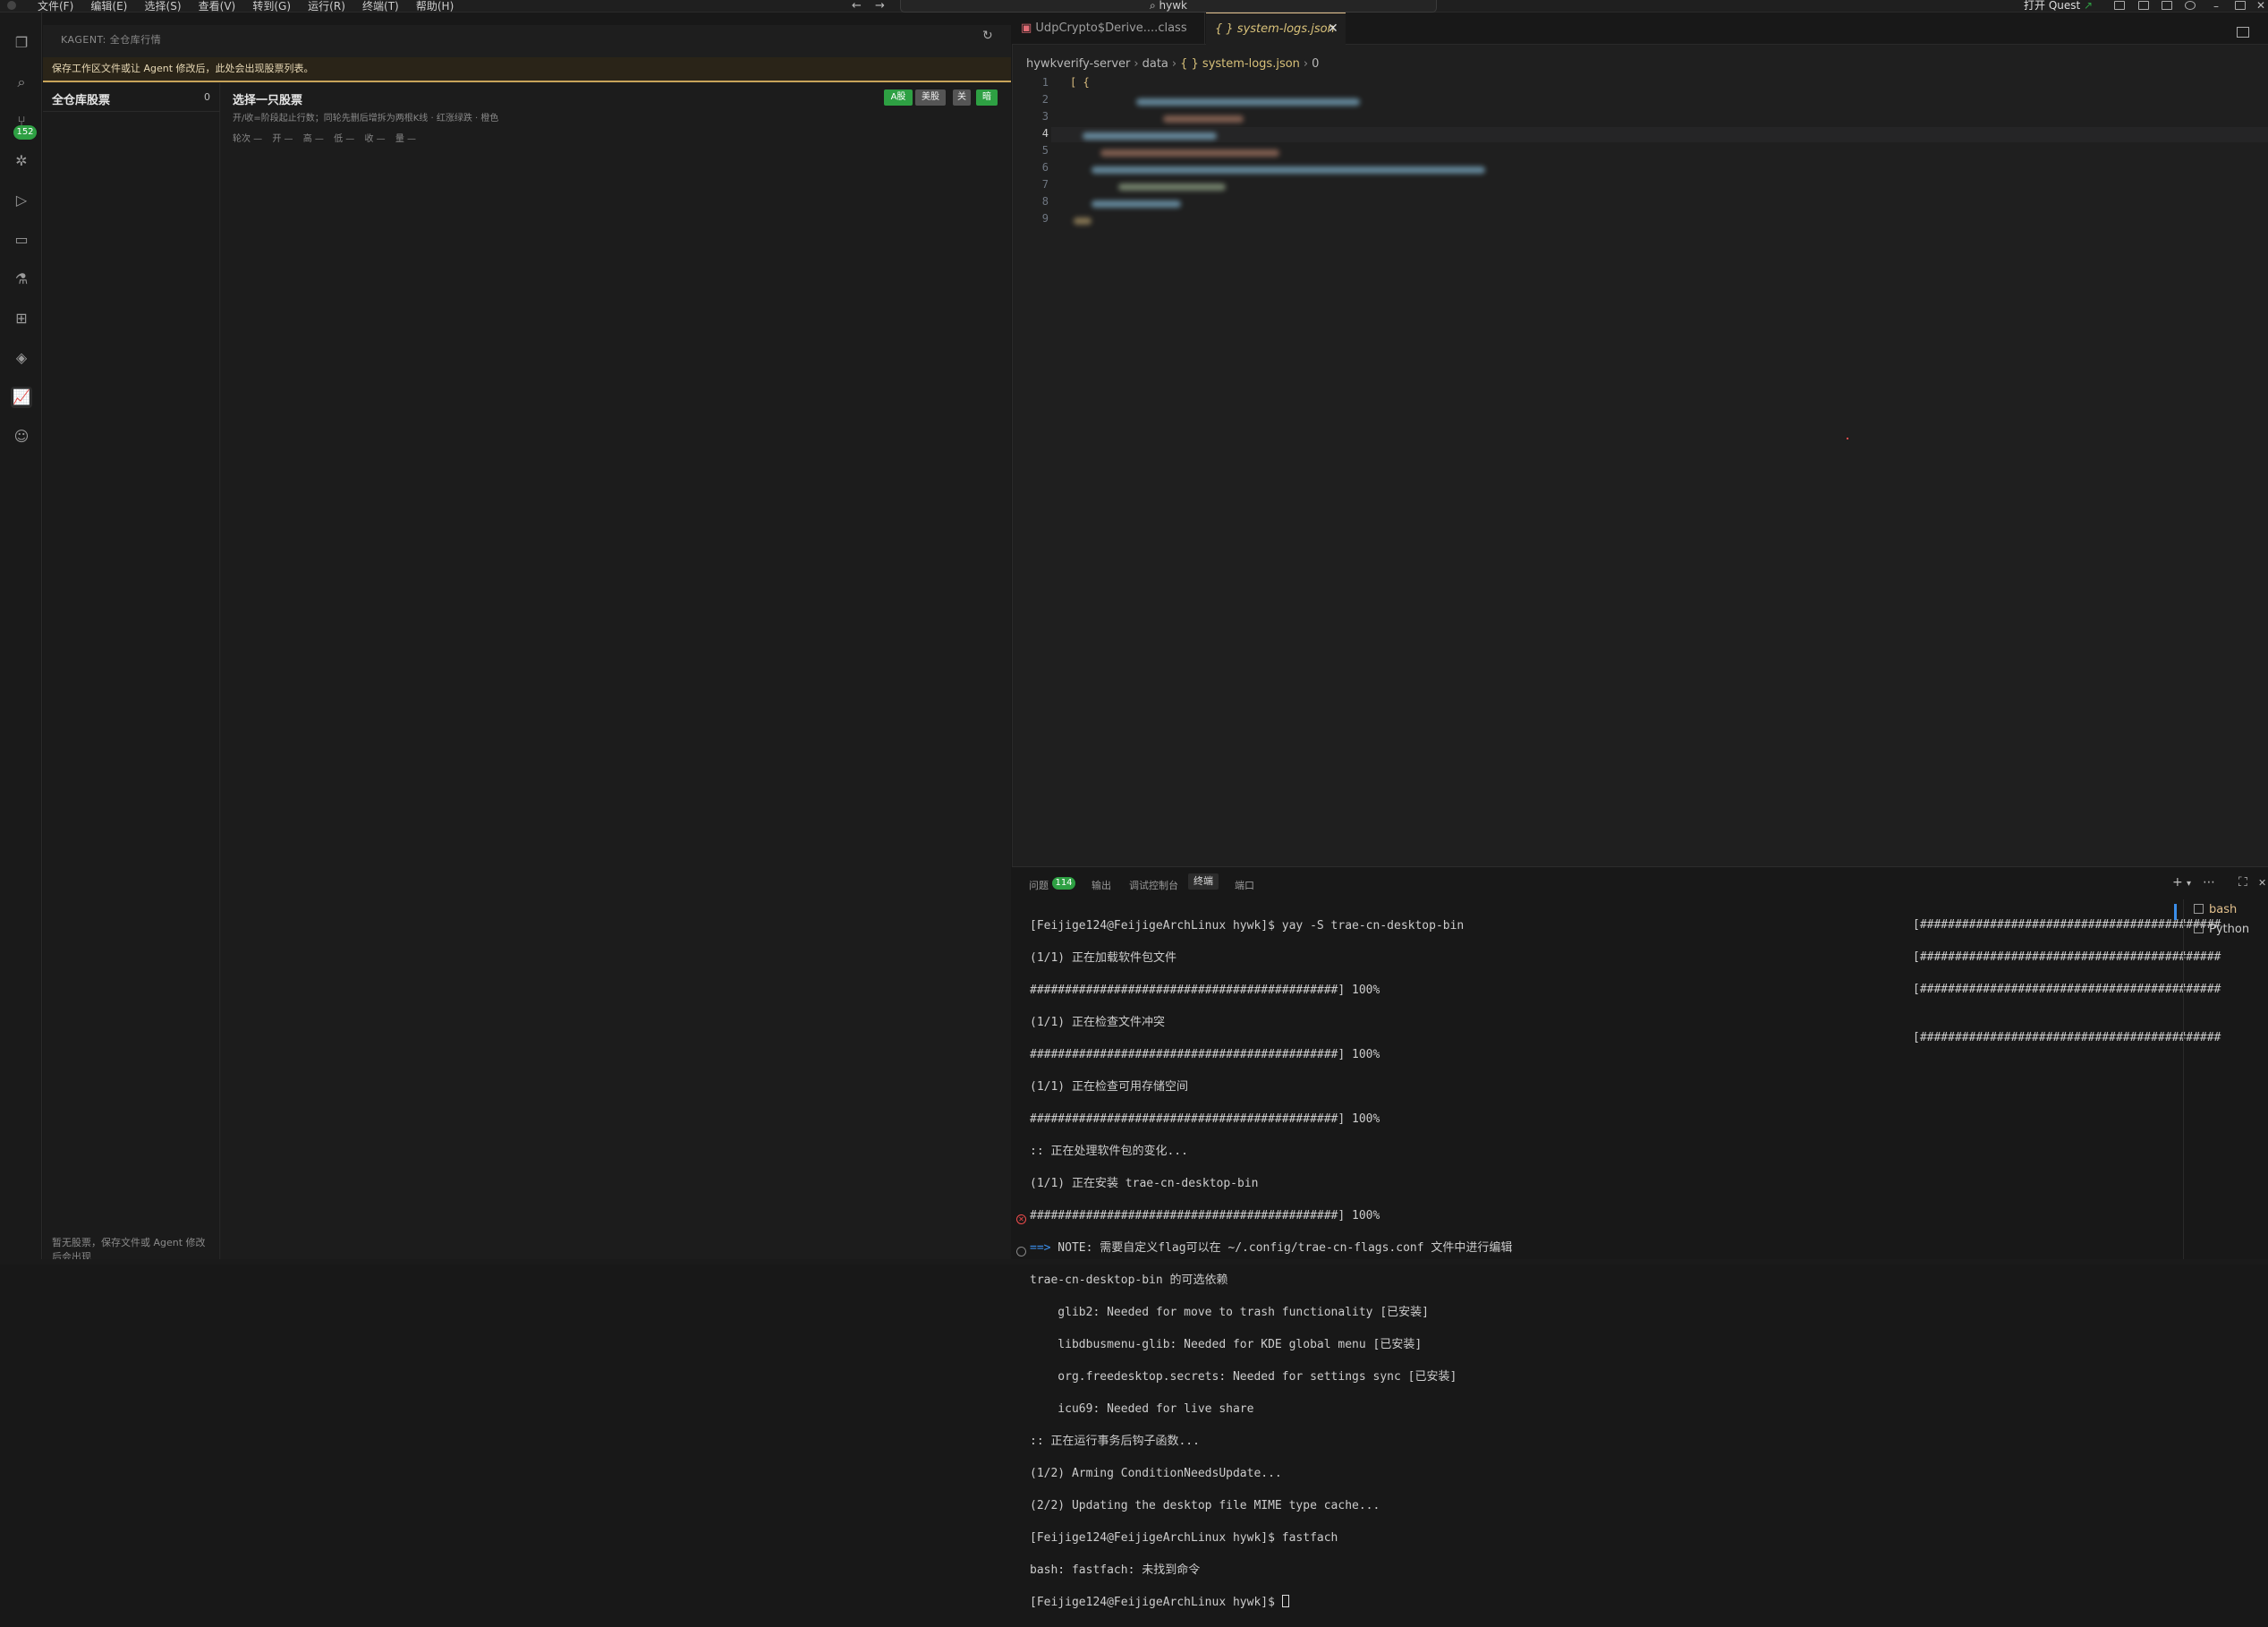 Image resolution: width=2268 pixels, height=1627 pixels. I want to click on accounts-icon: ☺, so click(21, 437).